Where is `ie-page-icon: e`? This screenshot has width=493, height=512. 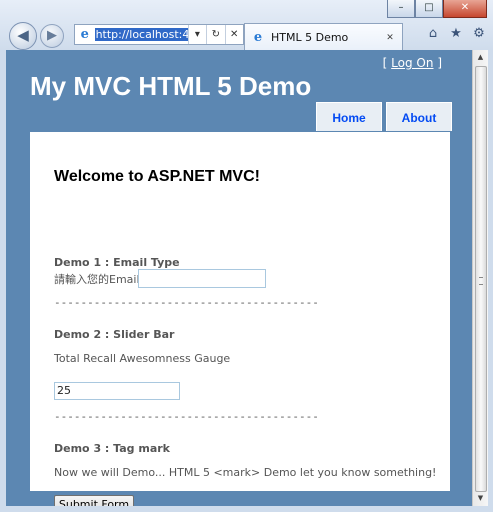 ie-page-icon: e is located at coordinates (84, 34).